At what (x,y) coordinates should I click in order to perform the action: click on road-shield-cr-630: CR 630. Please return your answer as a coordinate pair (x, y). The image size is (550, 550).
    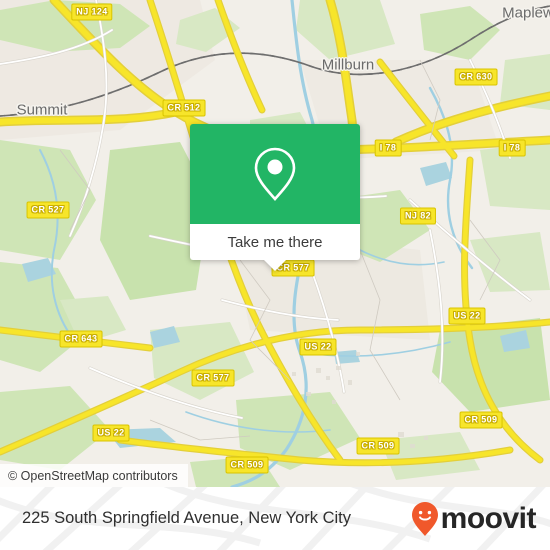
    Looking at the image, I should click on (476, 77).